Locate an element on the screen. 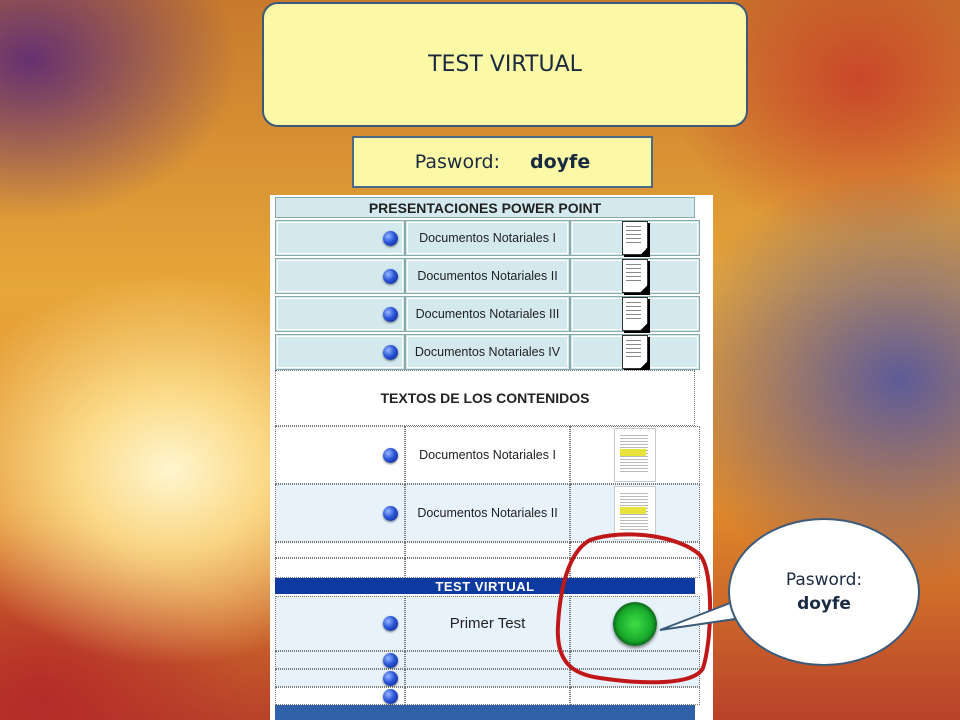 The height and width of the screenshot is (720, 960). textos-row: Documentos Notariales II is located at coordinates (487, 513).